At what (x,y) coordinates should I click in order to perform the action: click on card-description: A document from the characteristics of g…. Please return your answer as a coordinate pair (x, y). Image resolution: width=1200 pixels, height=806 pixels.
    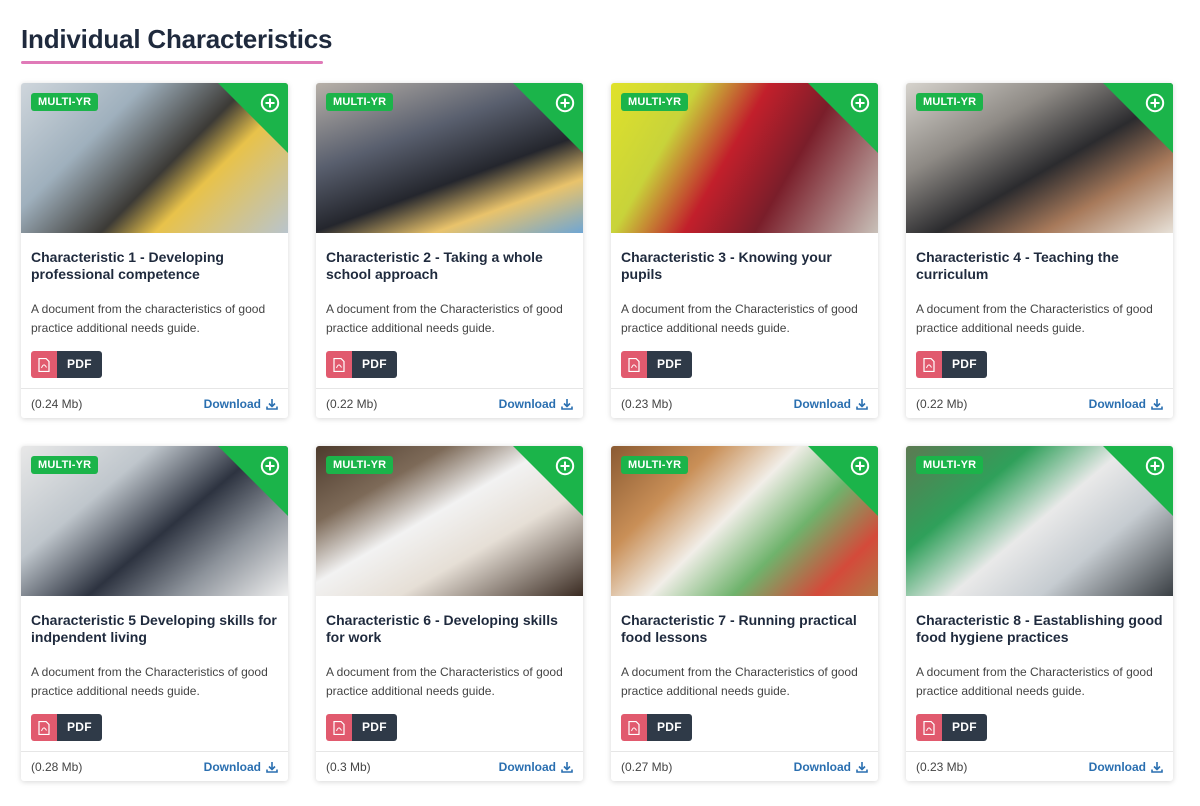
    Looking at the image, I should click on (148, 318).